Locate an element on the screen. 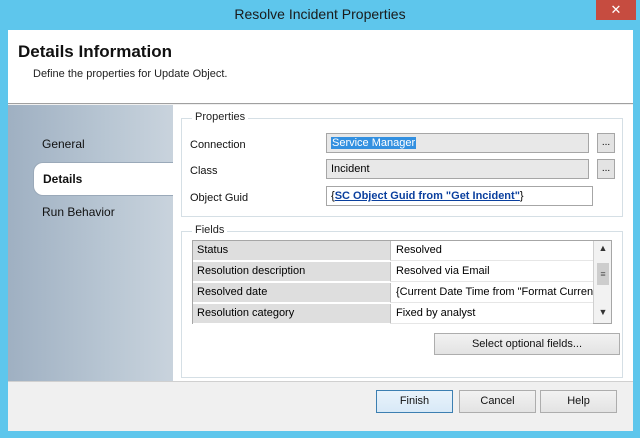 This screenshot has width=640, height=438. finish-button: Finish is located at coordinates (414, 401).